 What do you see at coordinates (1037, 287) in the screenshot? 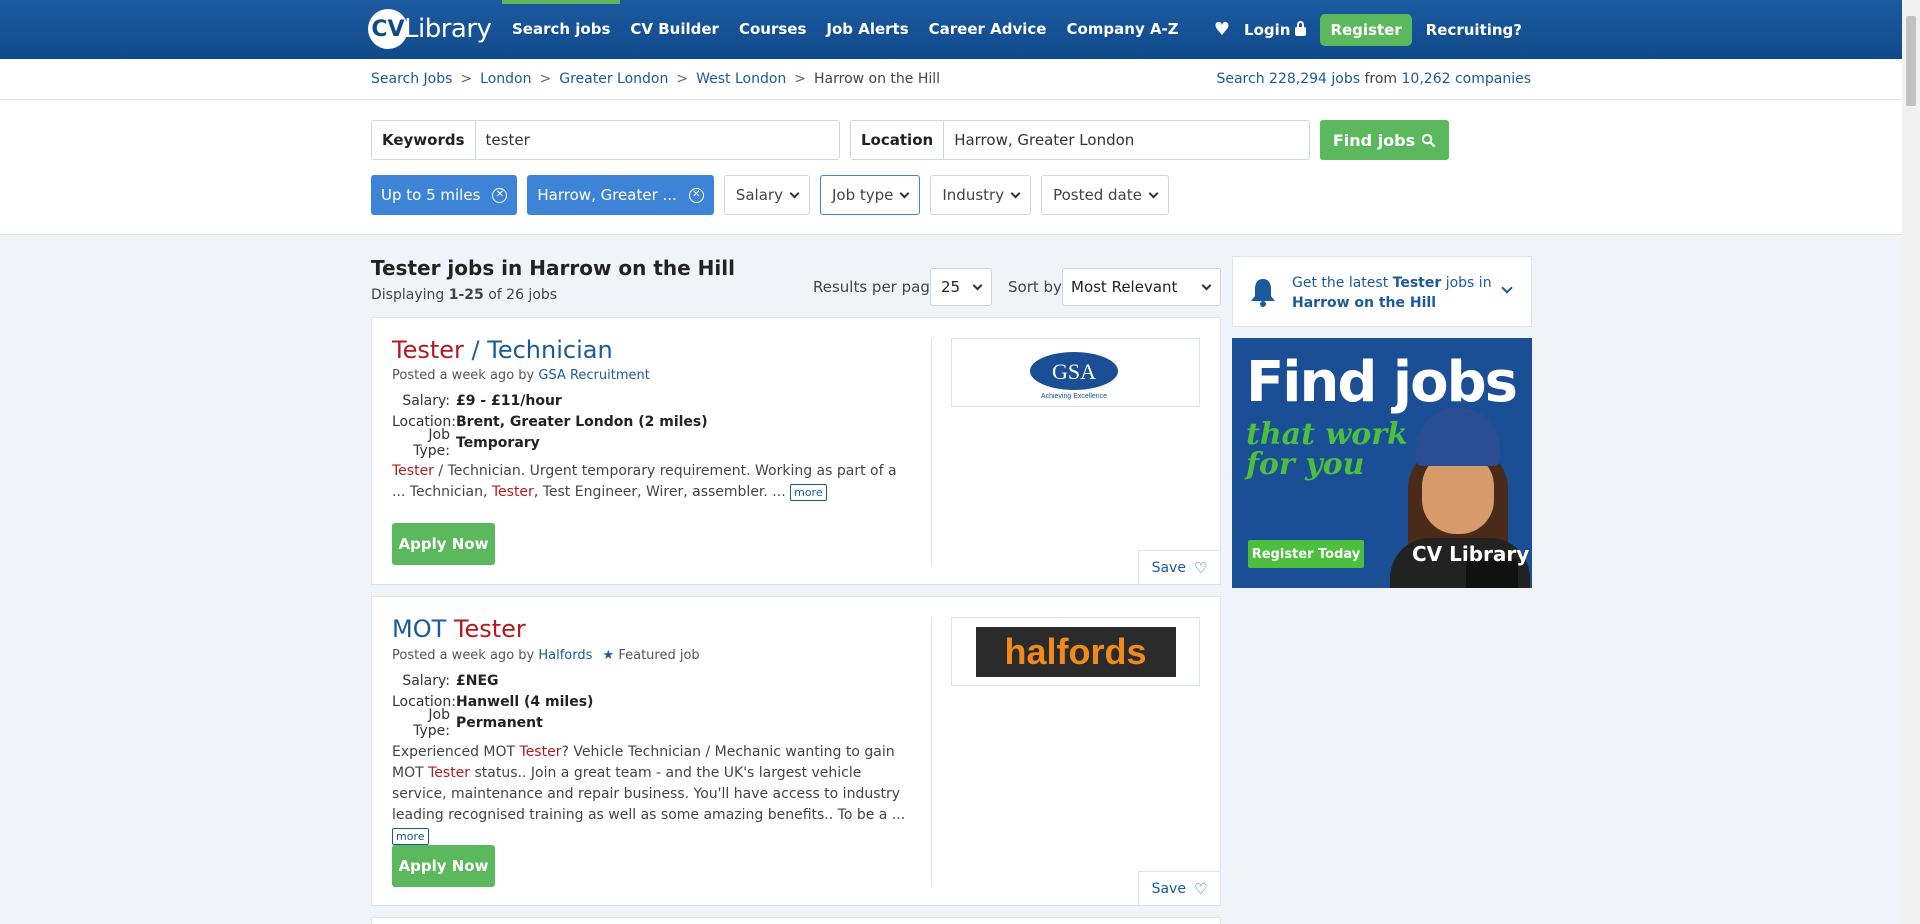
I see `sort-by-label: Sort by:` at bounding box center [1037, 287].